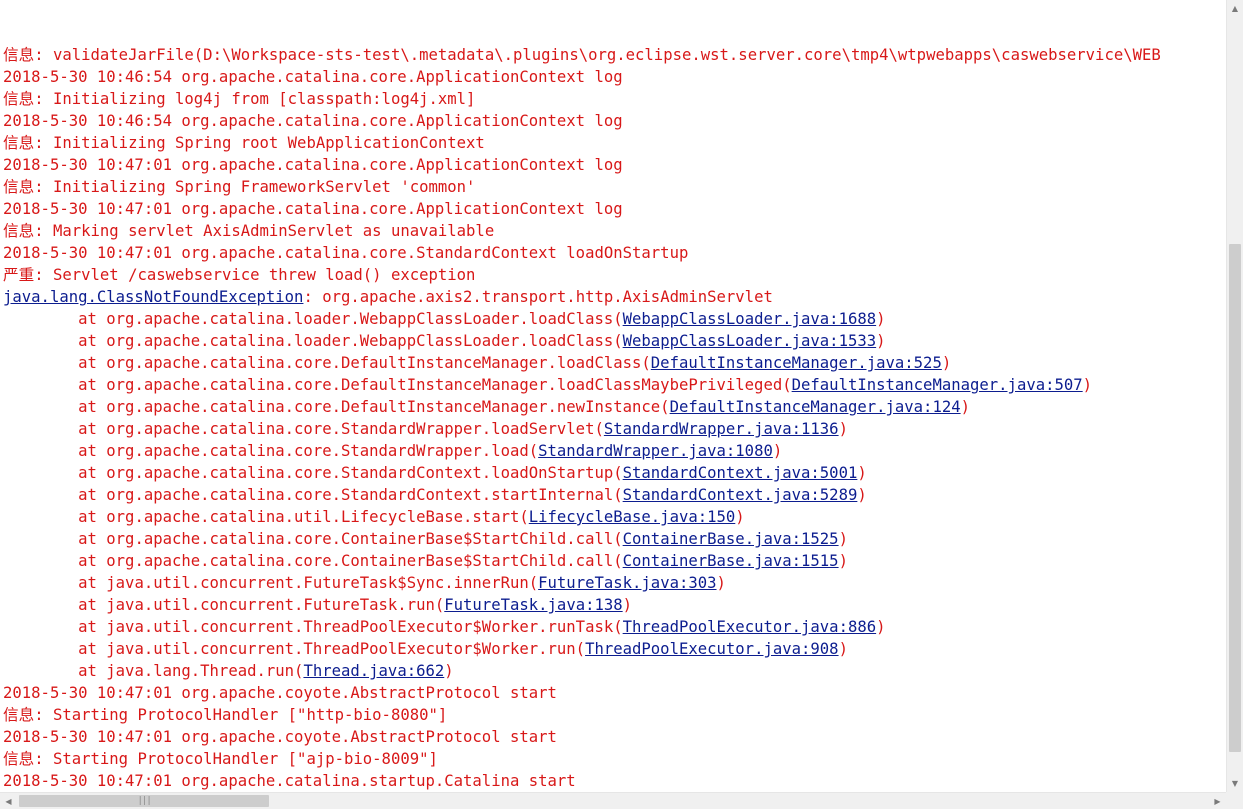  I want to click on log-text: at java.util.concurrent.FutureTask.run(, so click(261, 605).